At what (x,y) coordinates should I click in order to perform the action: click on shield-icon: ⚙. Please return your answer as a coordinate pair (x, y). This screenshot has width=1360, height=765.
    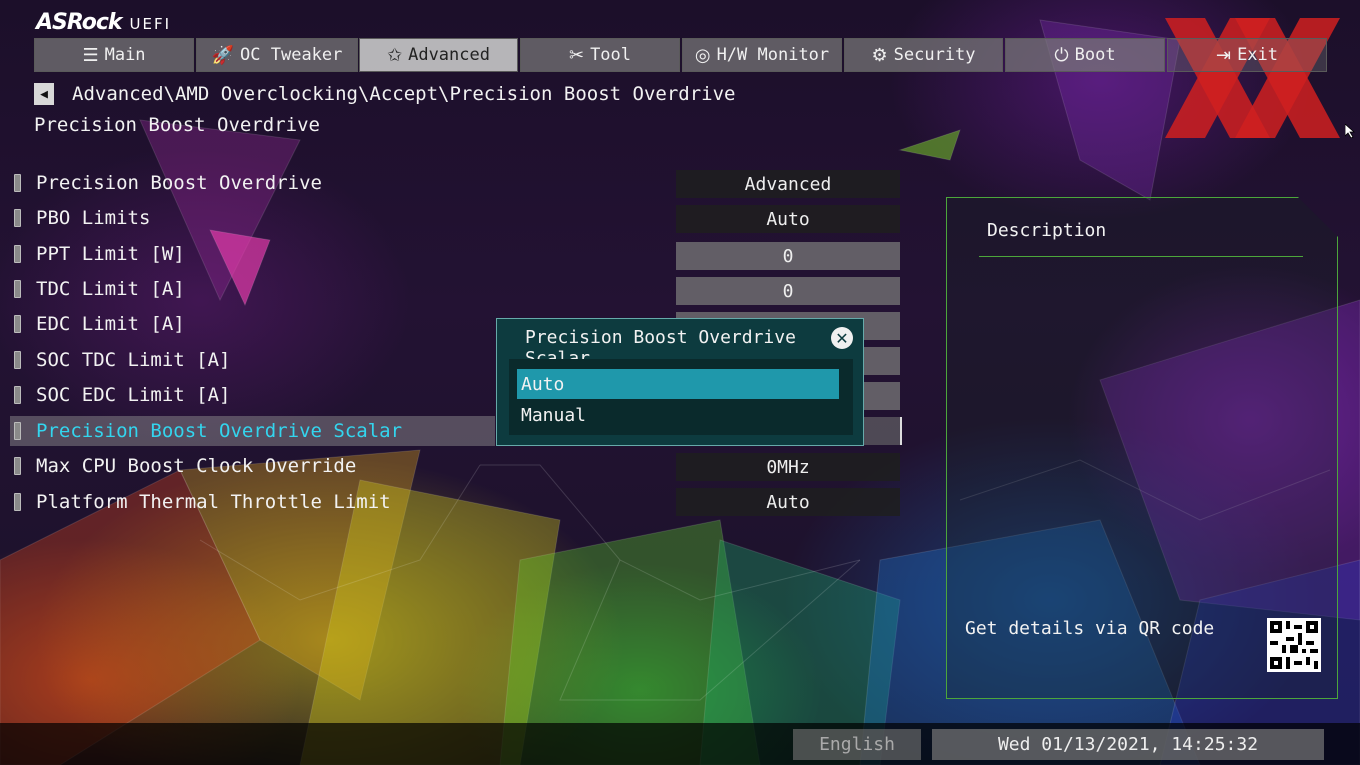
    Looking at the image, I should click on (879, 55).